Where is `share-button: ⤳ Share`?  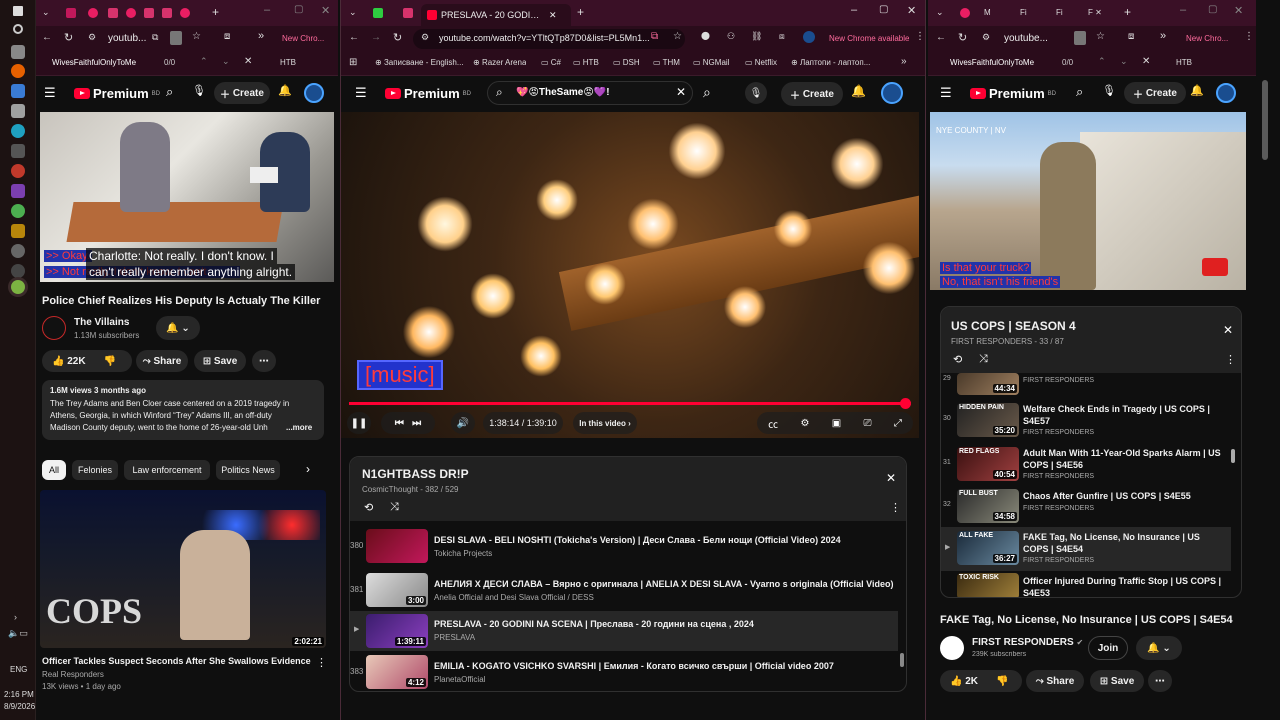 share-button: ⤳ Share is located at coordinates (162, 361).